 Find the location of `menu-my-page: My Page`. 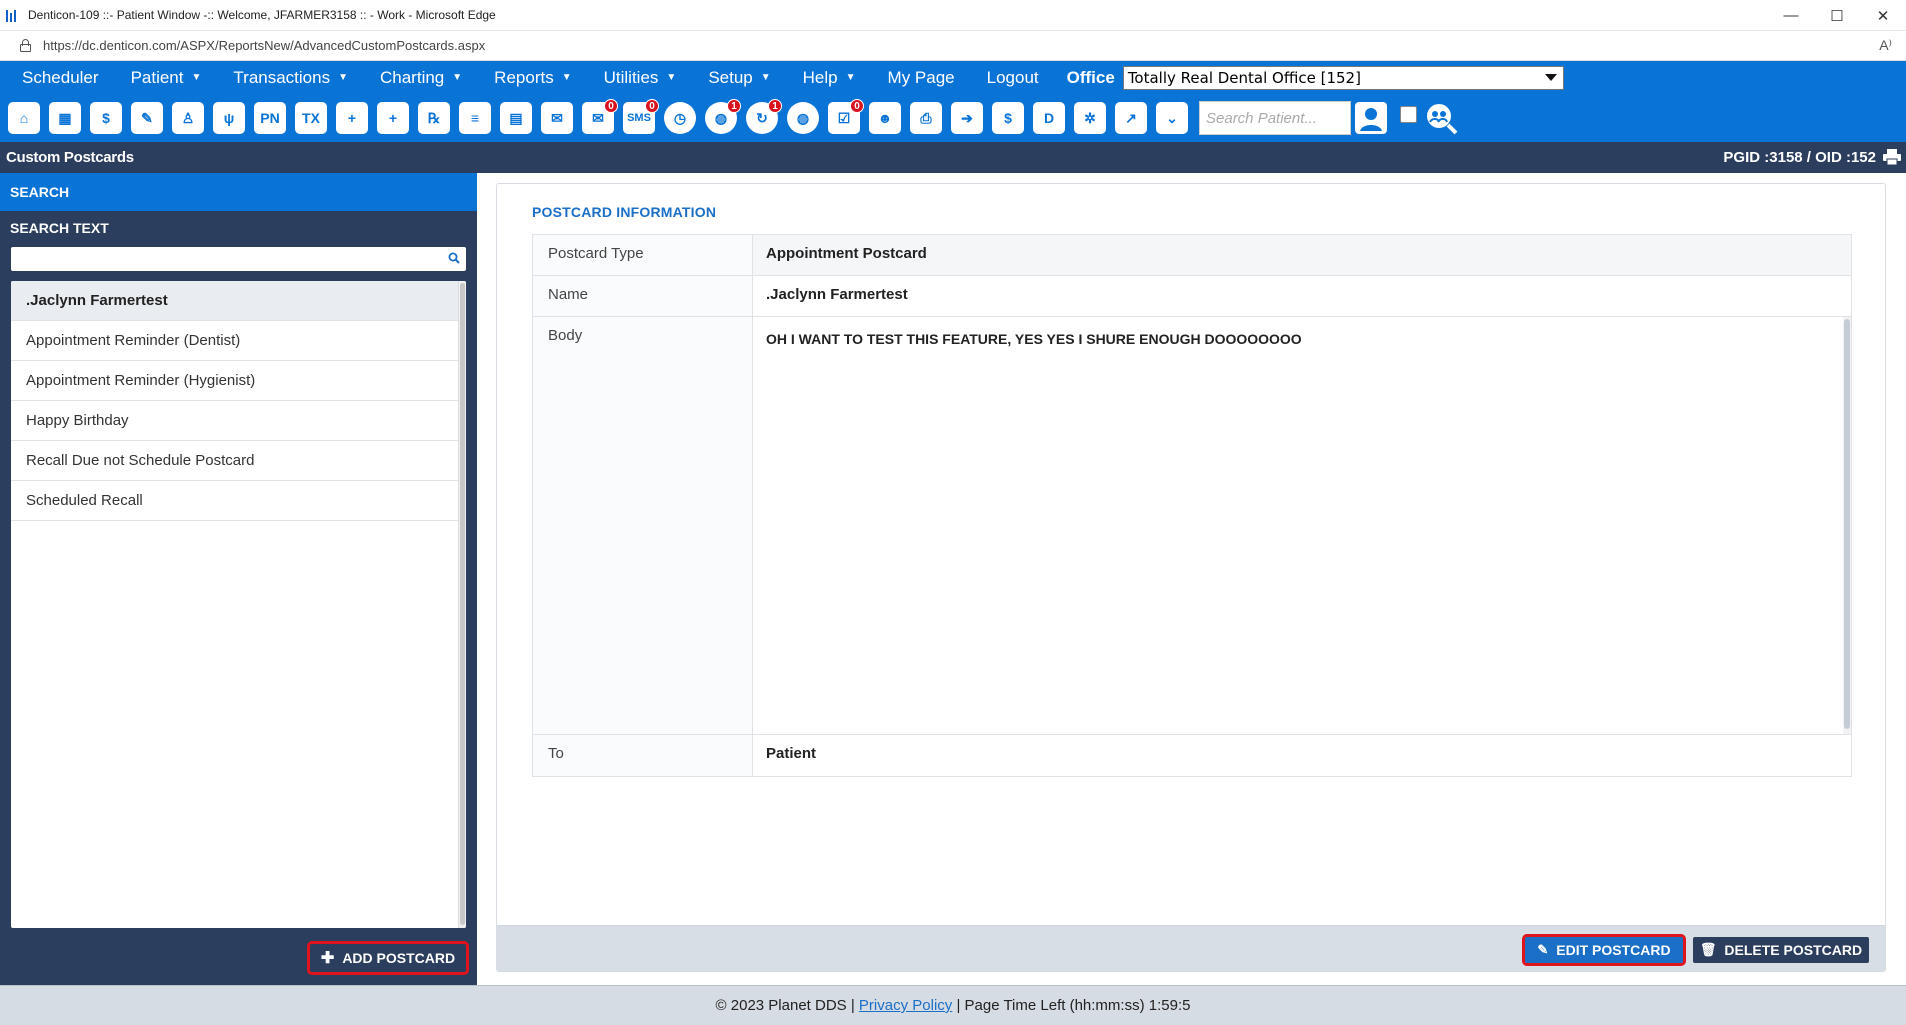

menu-my-page: My Page is located at coordinates (921, 78).